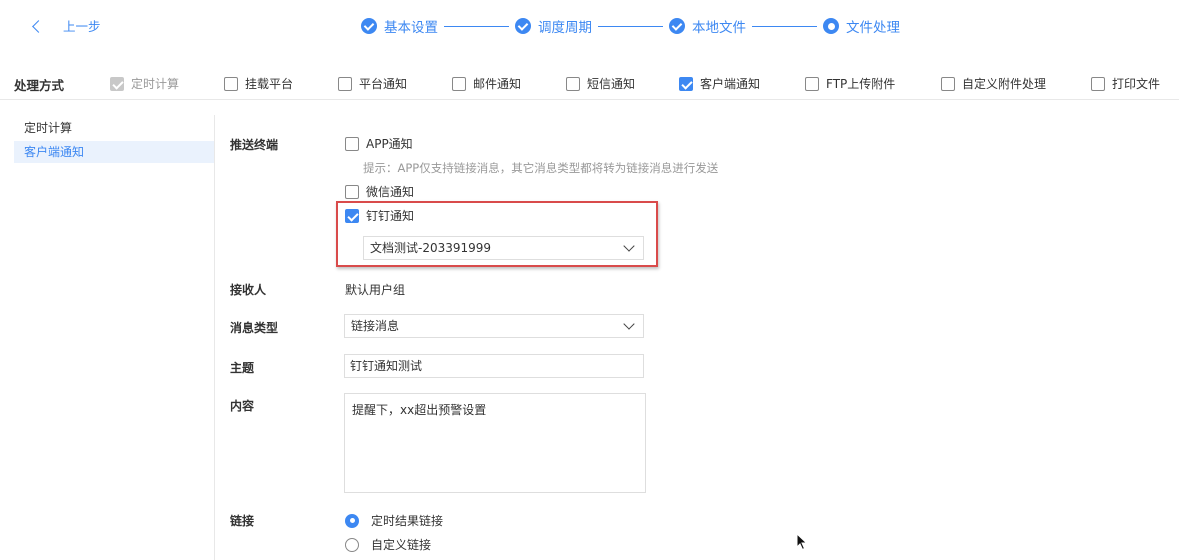 The width and height of the screenshot is (1179, 560). What do you see at coordinates (1136, 84) in the screenshot?
I see `mode-label: 打印文件` at bounding box center [1136, 84].